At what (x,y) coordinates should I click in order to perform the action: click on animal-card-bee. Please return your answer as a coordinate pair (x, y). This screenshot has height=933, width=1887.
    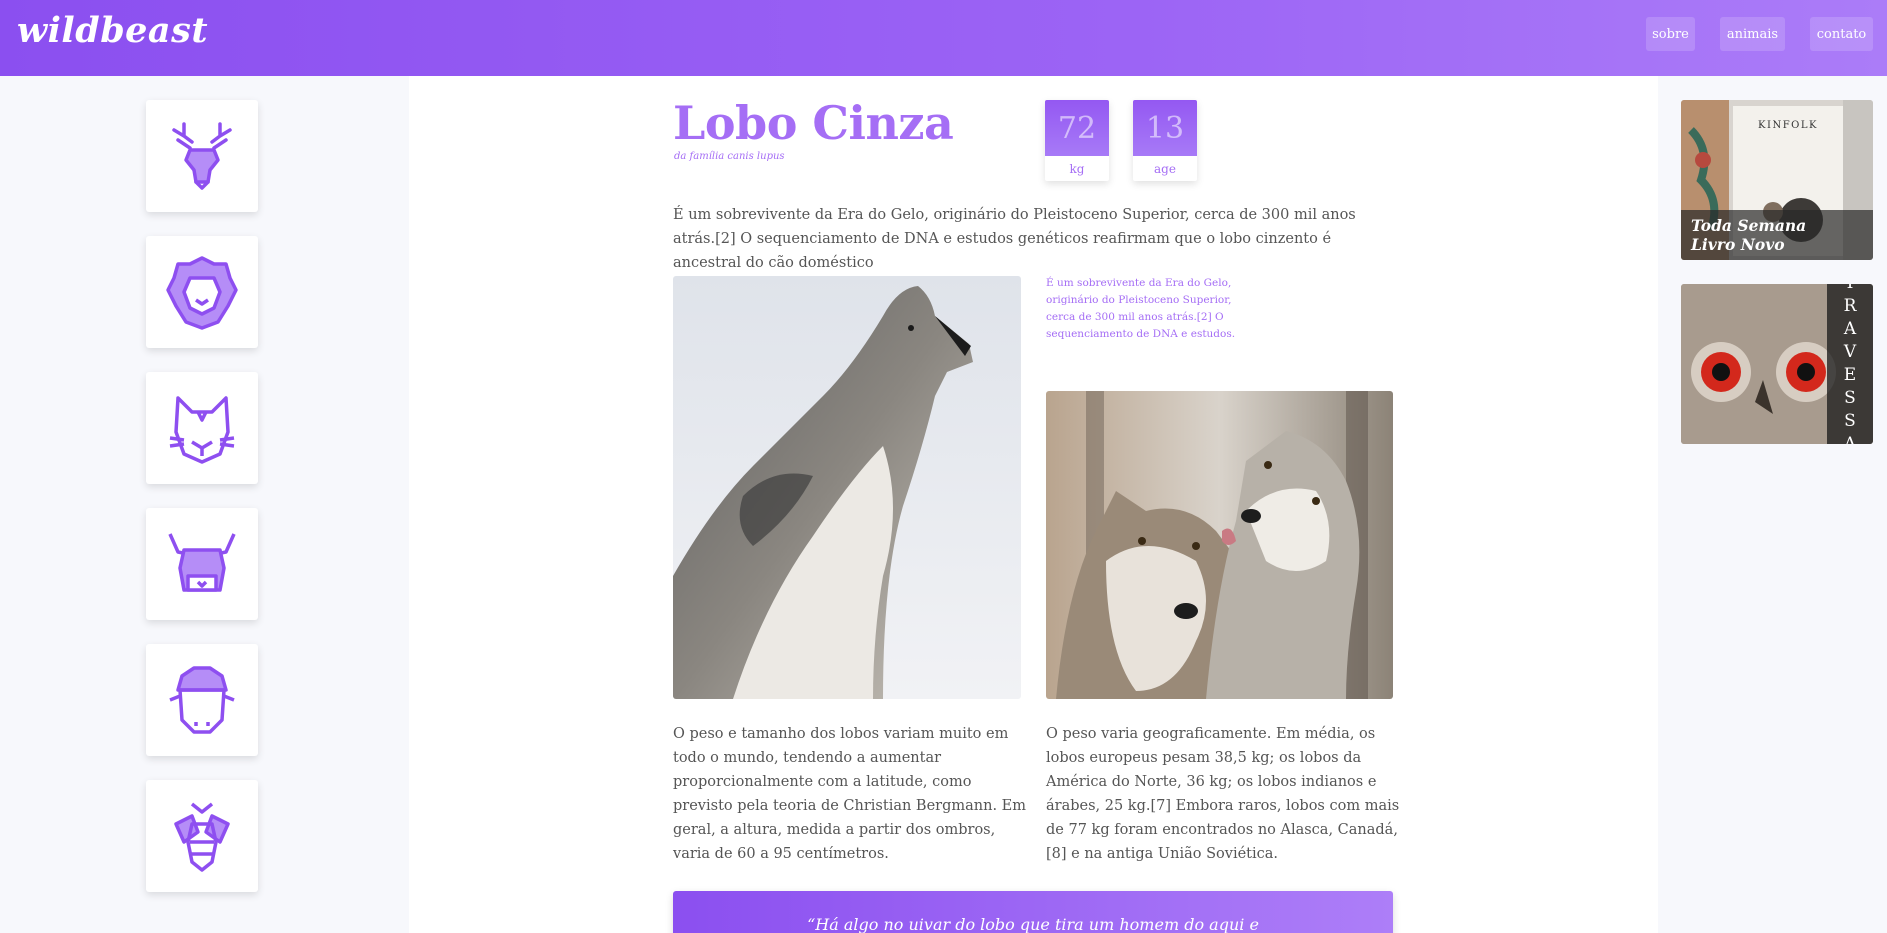
    Looking at the image, I should click on (202, 836).